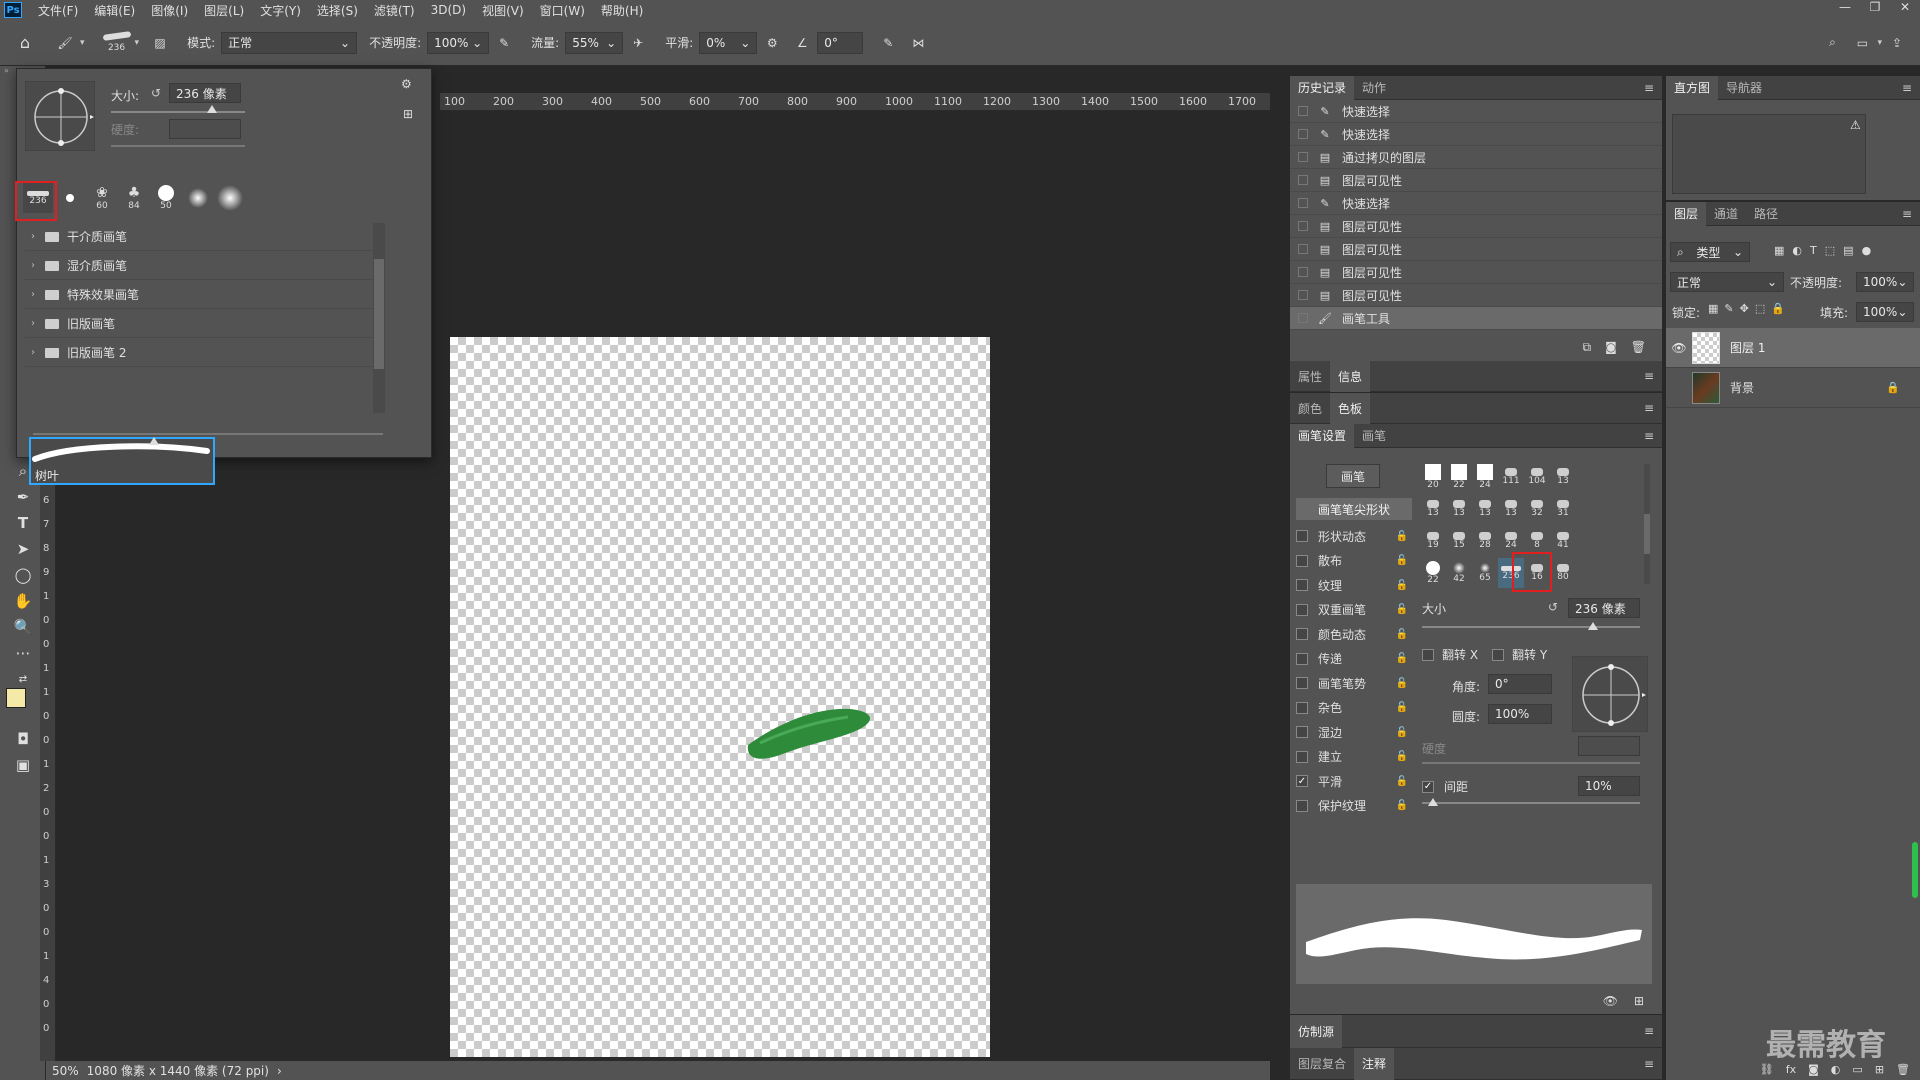 Image resolution: width=1920 pixels, height=1080 pixels. I want to click on filter-smart-icon: ▤, so click(1848, 250).